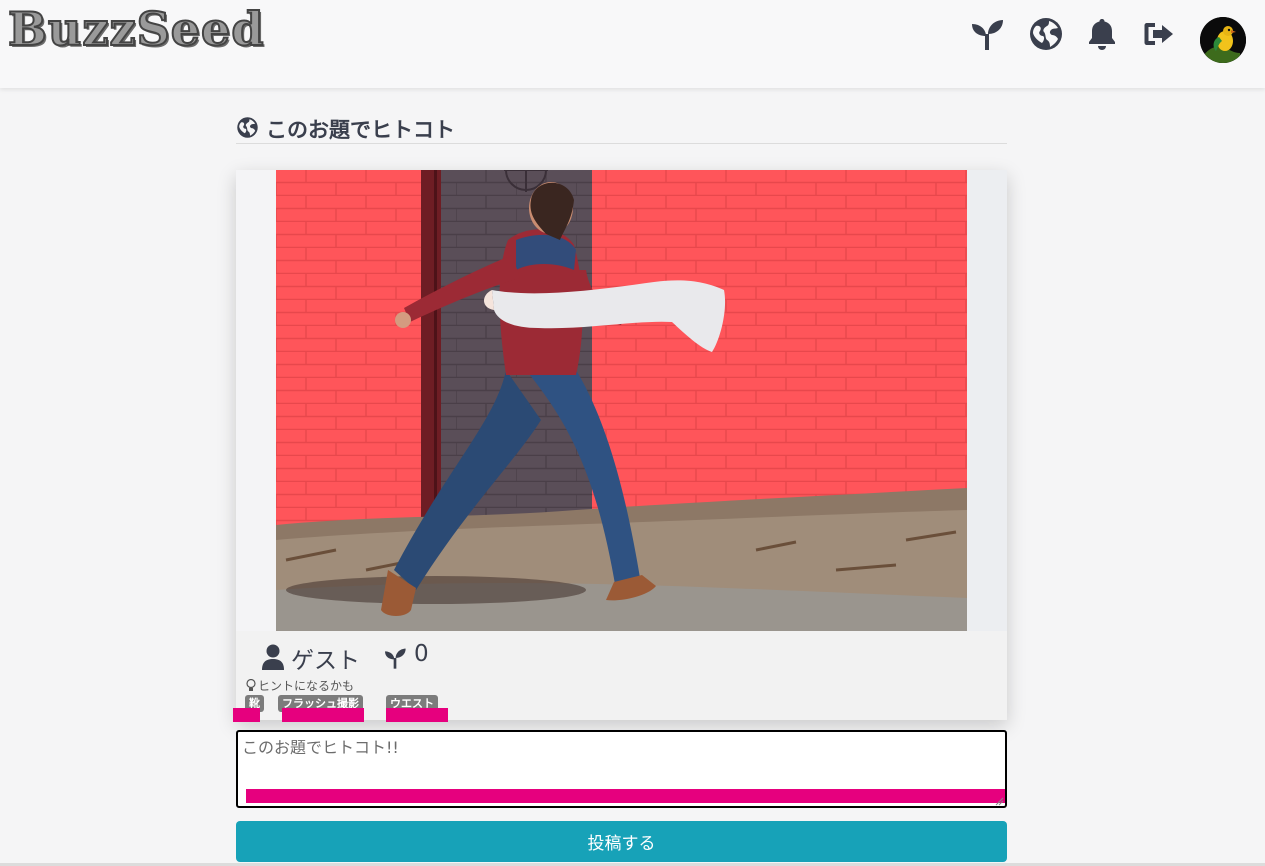  Describe the element at coordinates (360, 130) in the screenshot. I see `section-title: このお題でヒトコト` at that location.